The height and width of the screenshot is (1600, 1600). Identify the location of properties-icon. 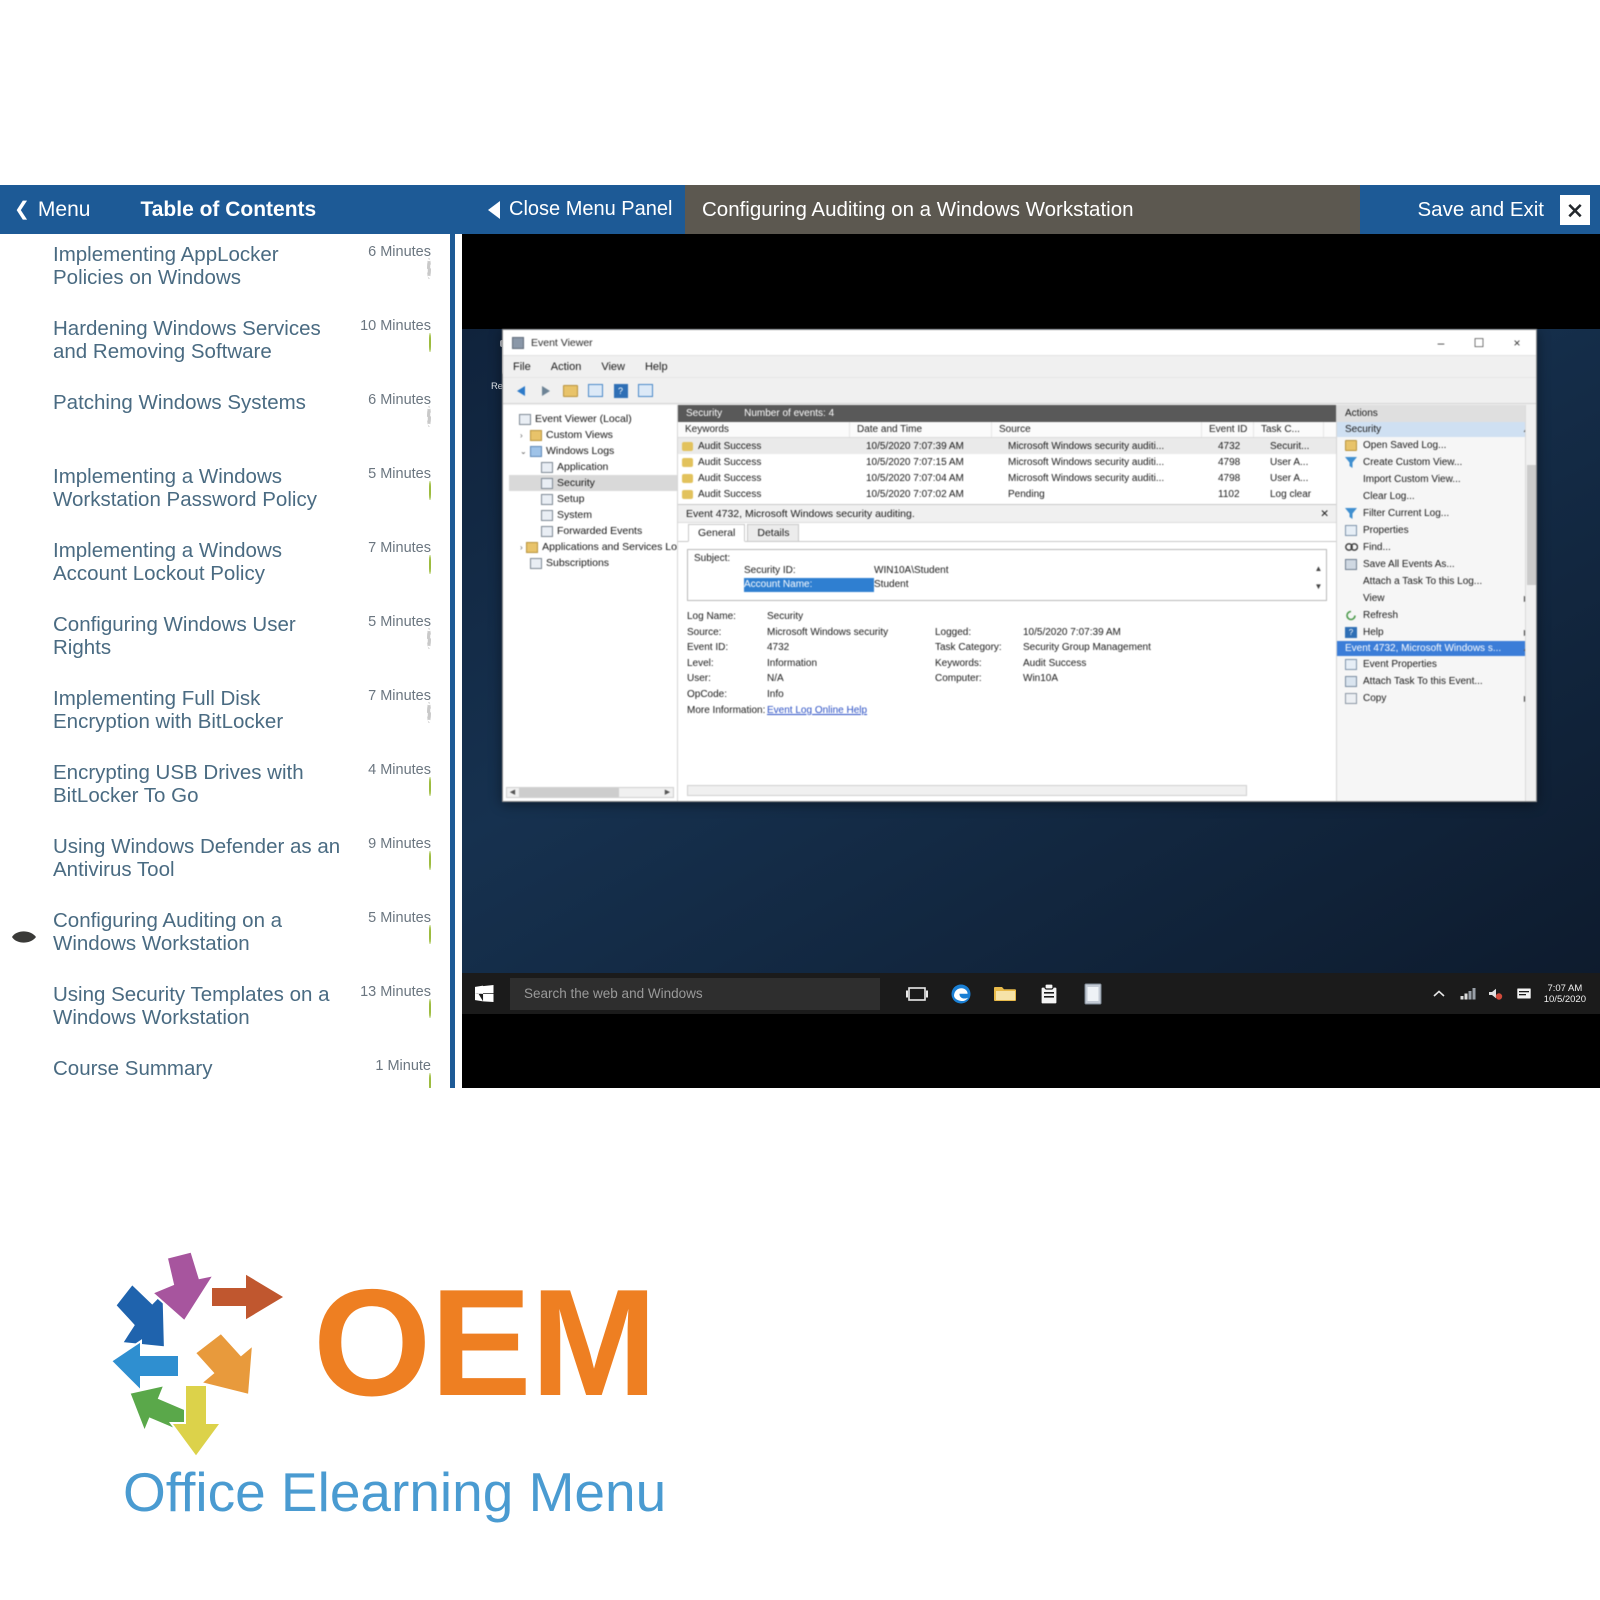
(645, 390).